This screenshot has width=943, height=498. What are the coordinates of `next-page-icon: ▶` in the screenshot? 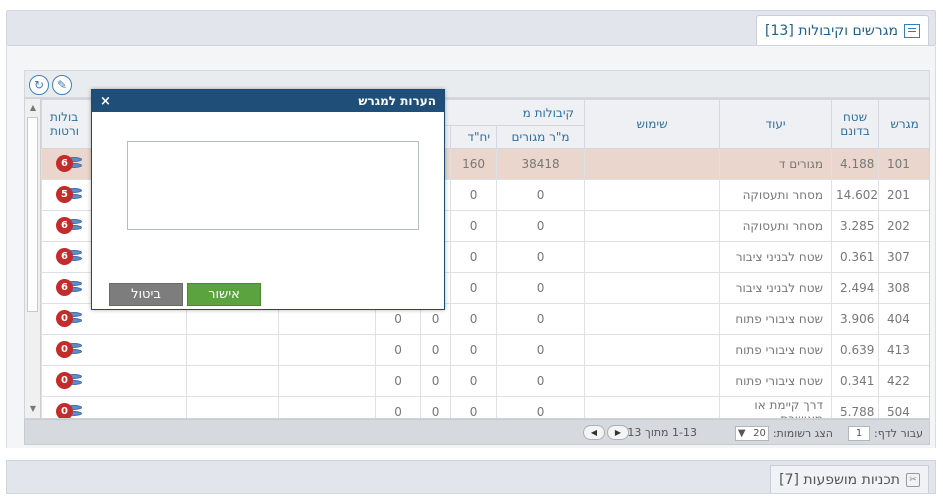 It's located at (618, 432).